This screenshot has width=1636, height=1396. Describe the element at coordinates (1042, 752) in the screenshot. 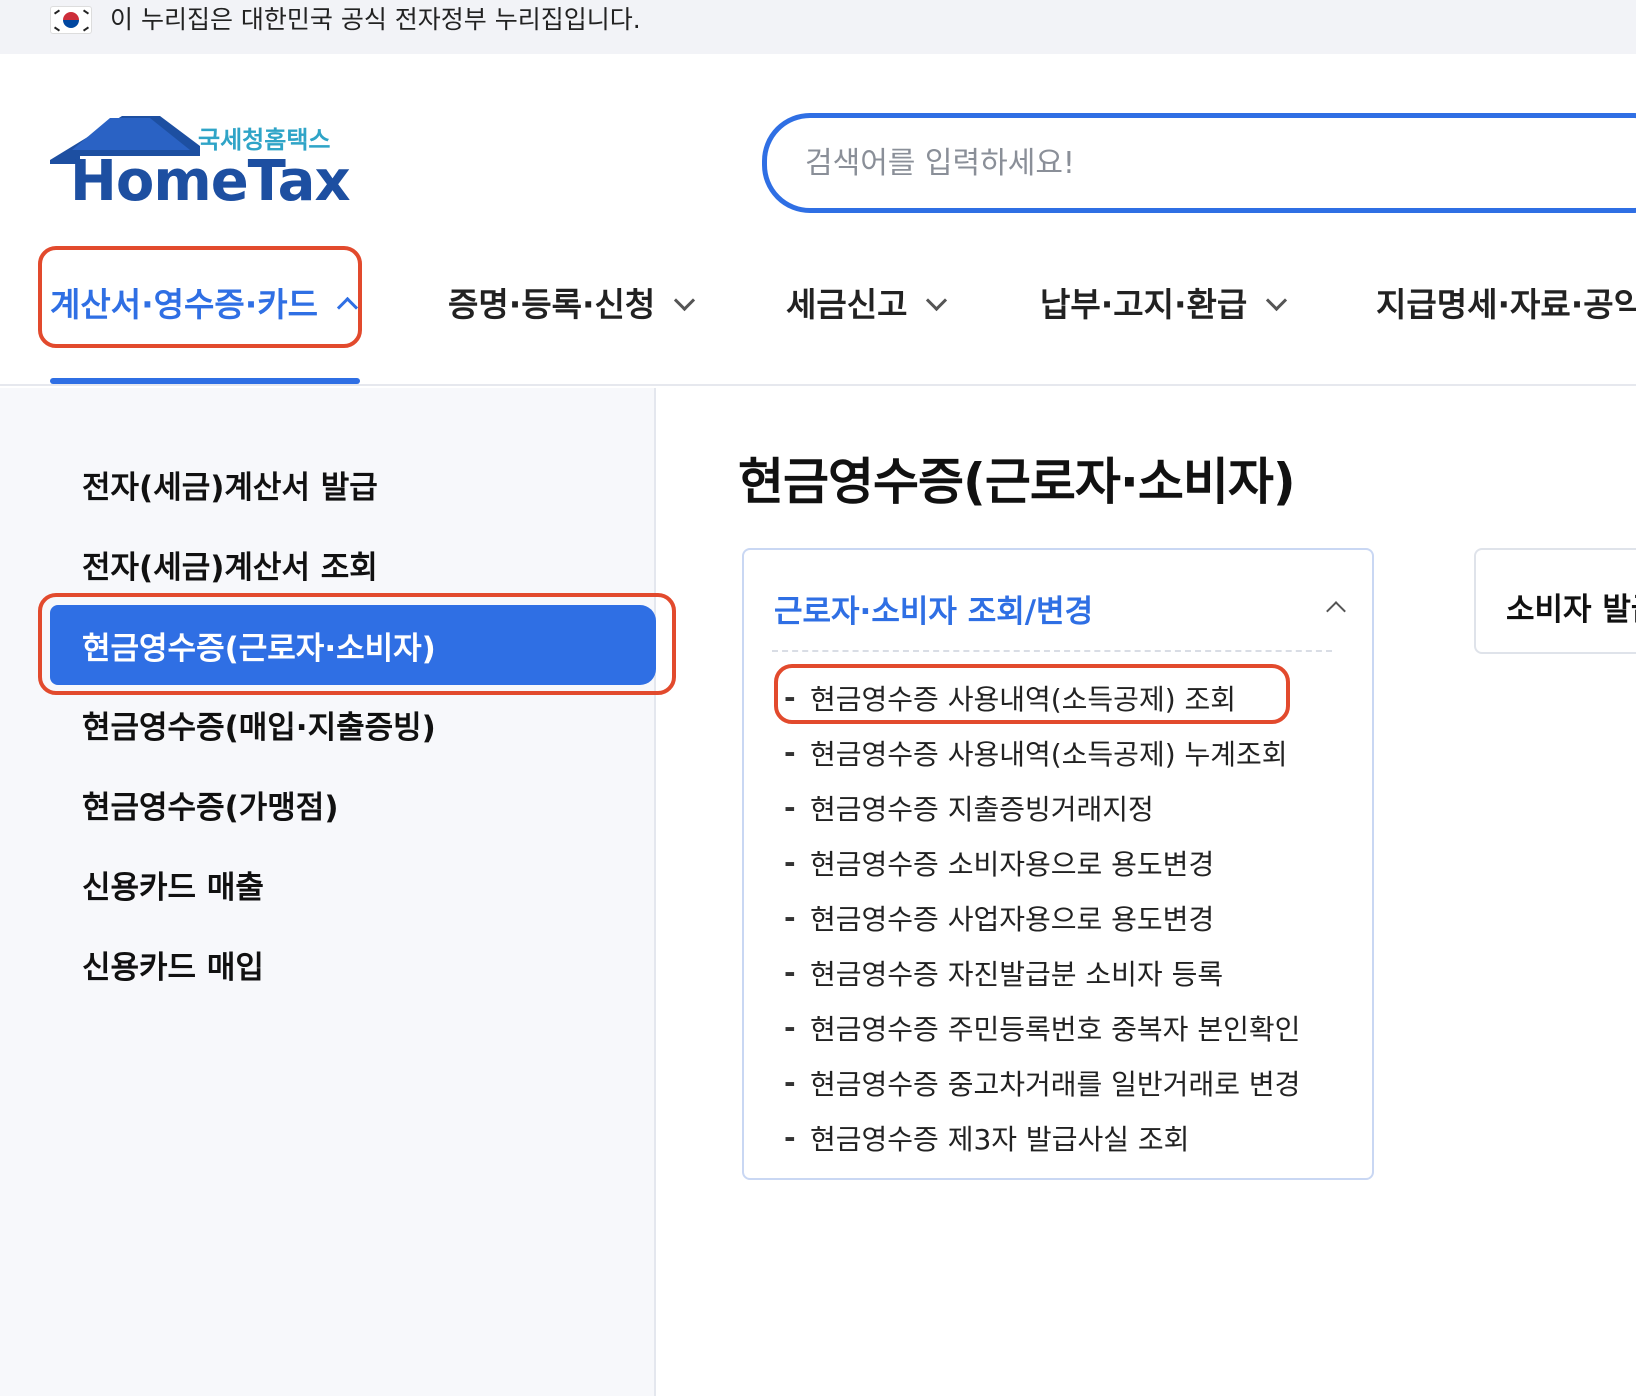

I see `submenu-link: - 현금영수증 사용내역(소득공제) 누계조회` at that location.